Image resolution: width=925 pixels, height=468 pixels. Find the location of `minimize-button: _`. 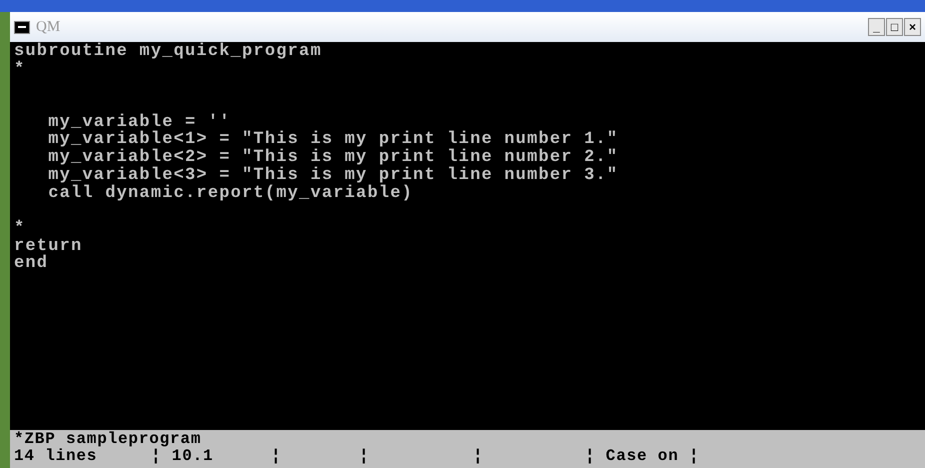

minimize-button: _ is located at coordinates (876, 27).